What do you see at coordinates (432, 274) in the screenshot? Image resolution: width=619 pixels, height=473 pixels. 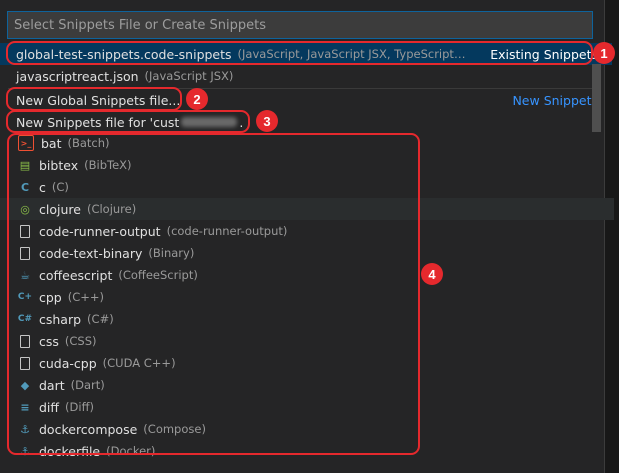 I see `annotation-badge-4: 4` at bounding box center [432, 274].